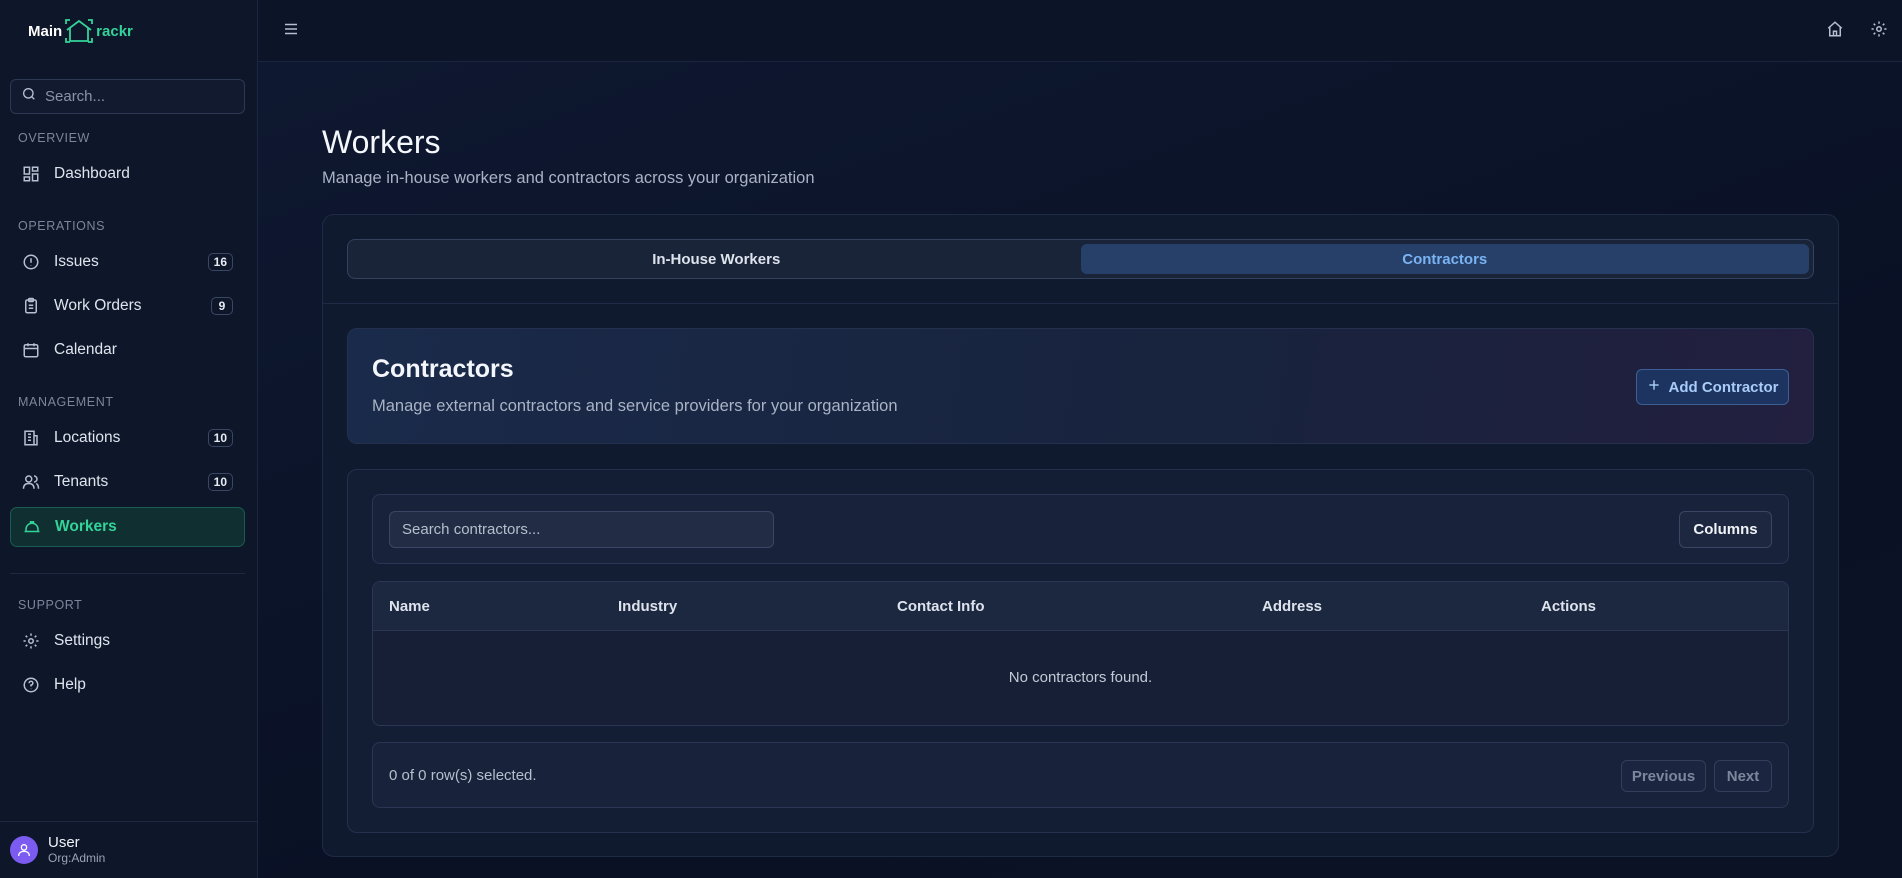 Image resolution: width=1902 pixels, height=878 pixels. I want to click on user-icon, so click(24, 850).